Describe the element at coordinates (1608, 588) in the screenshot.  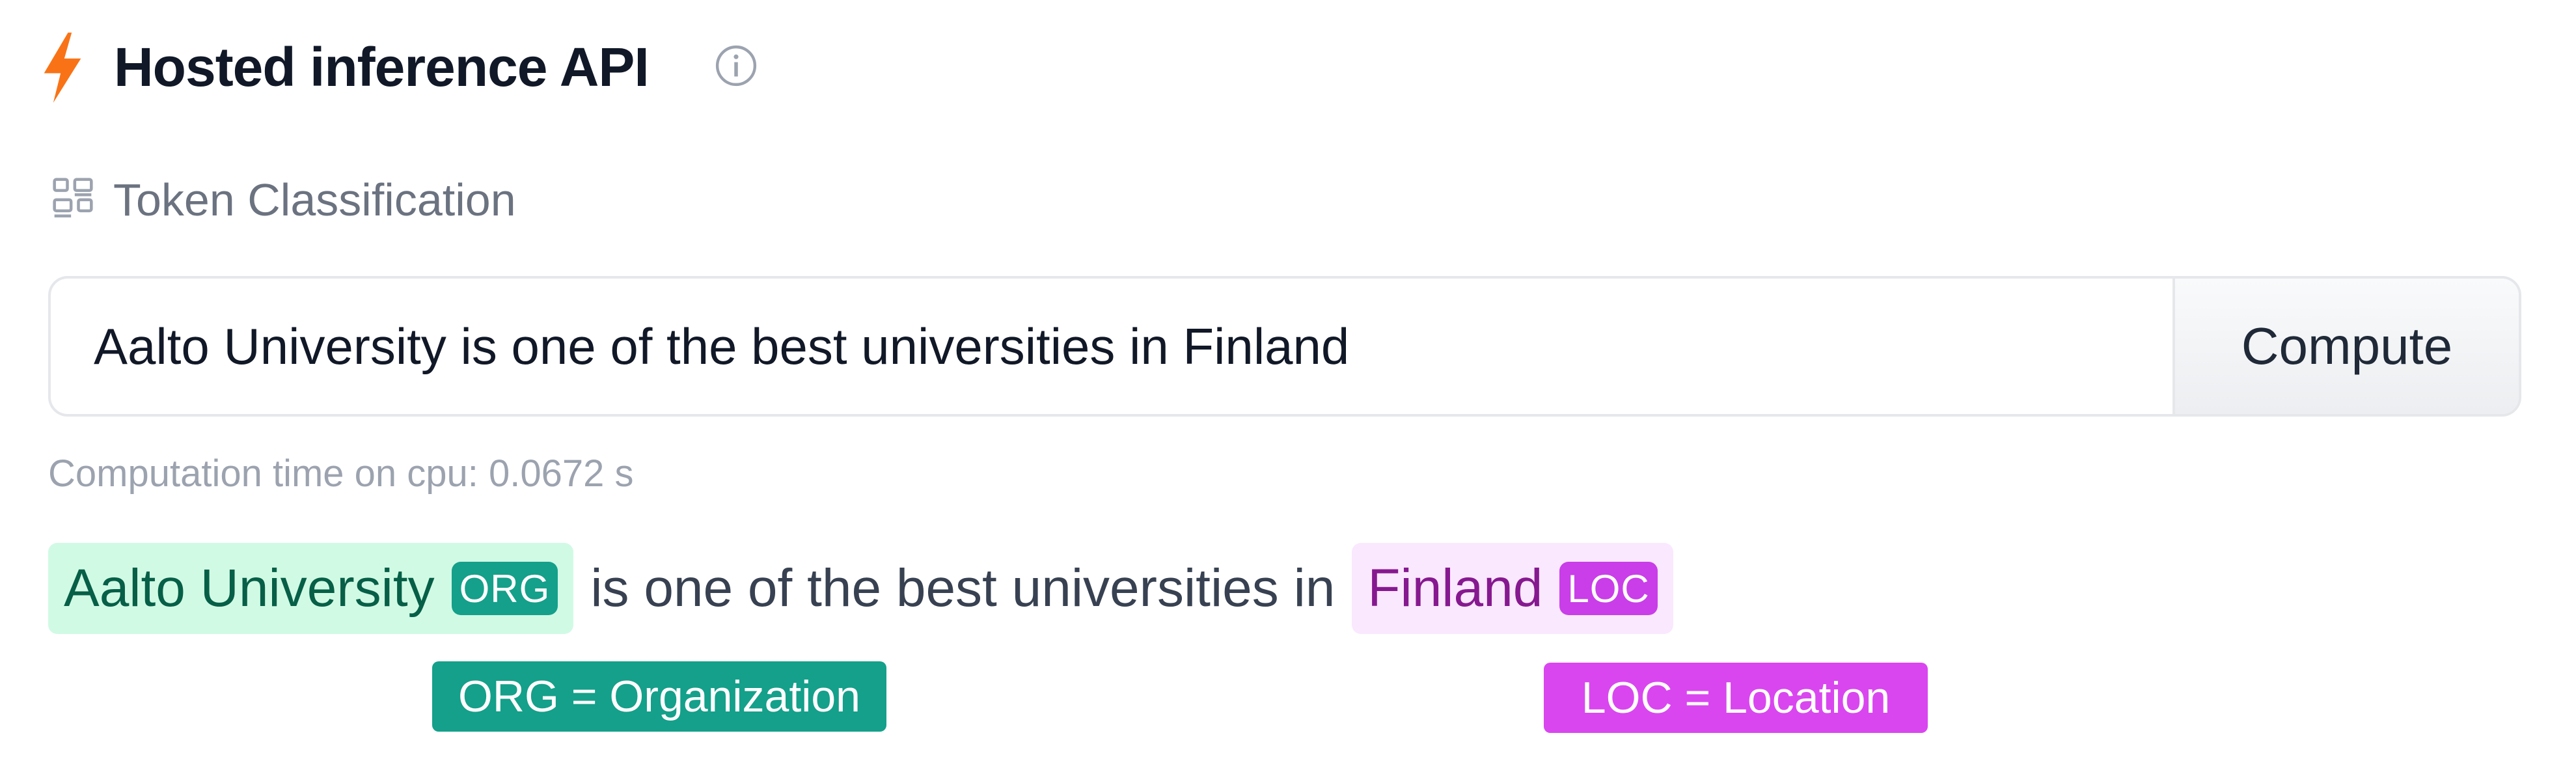
I see `entity-loc-tag: LOC` at that location.